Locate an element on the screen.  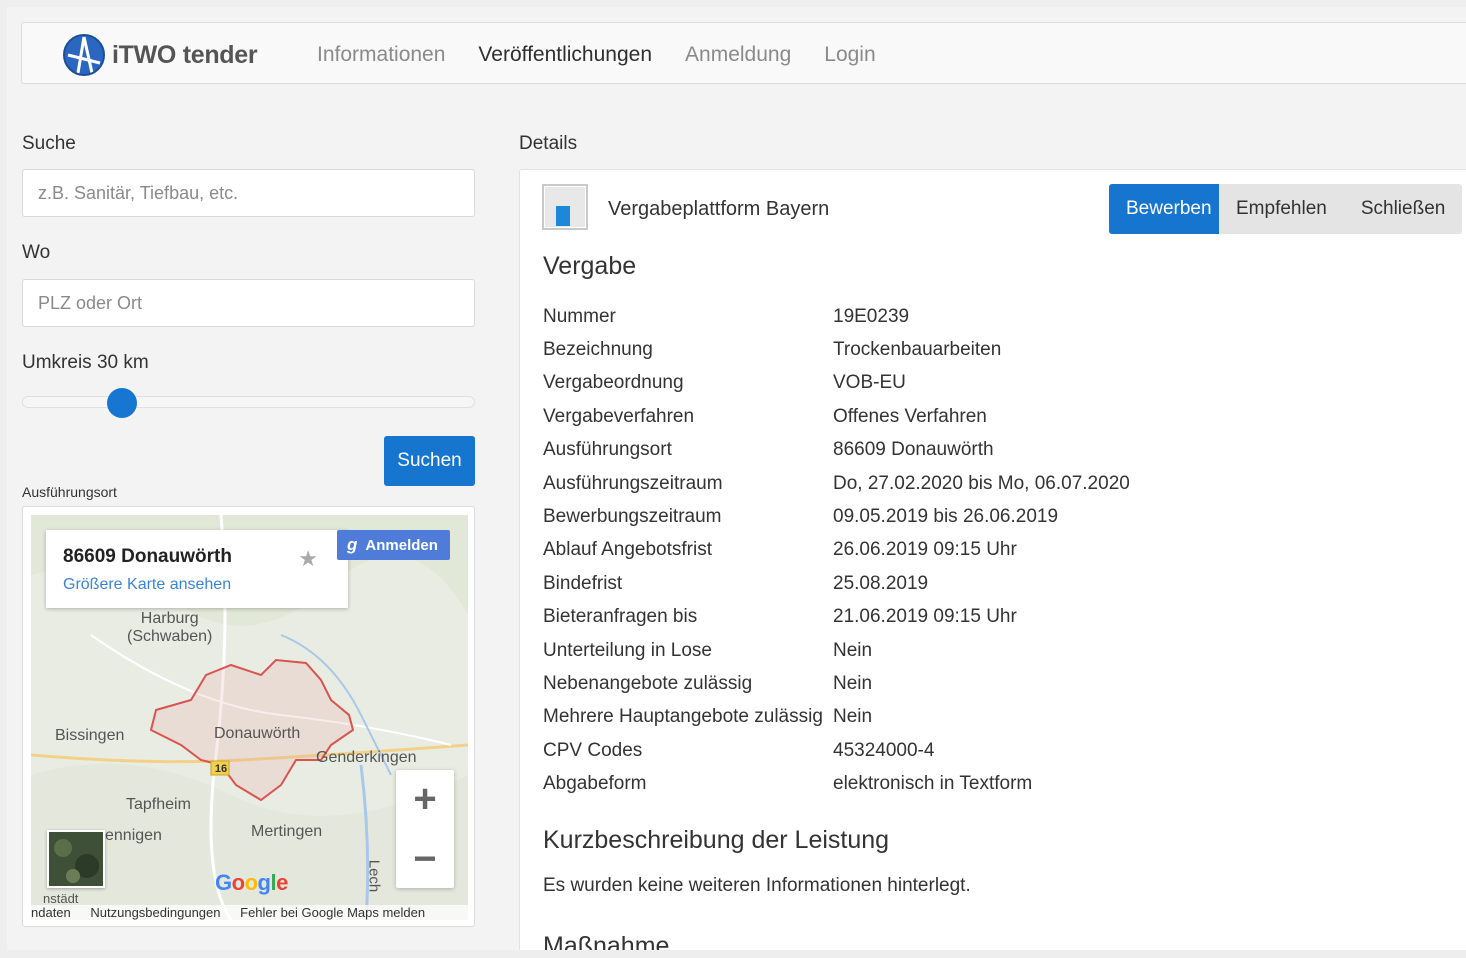
tender-field-row: Vergabeverfahren Offenes Verfahren is located at coordinates (836, 416).